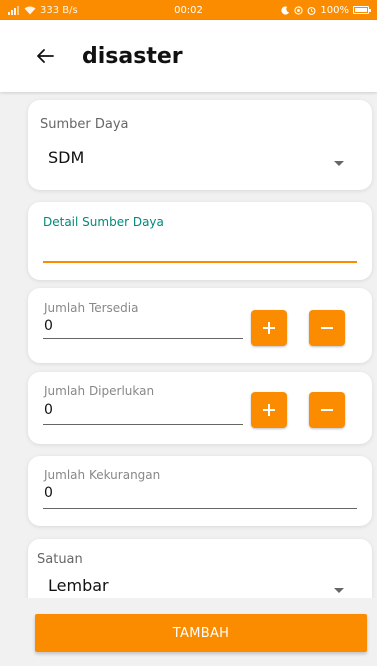  I want to click on jumlah-diperlukan-card: Jumlah Diperlukan 0, so click(200, 408).